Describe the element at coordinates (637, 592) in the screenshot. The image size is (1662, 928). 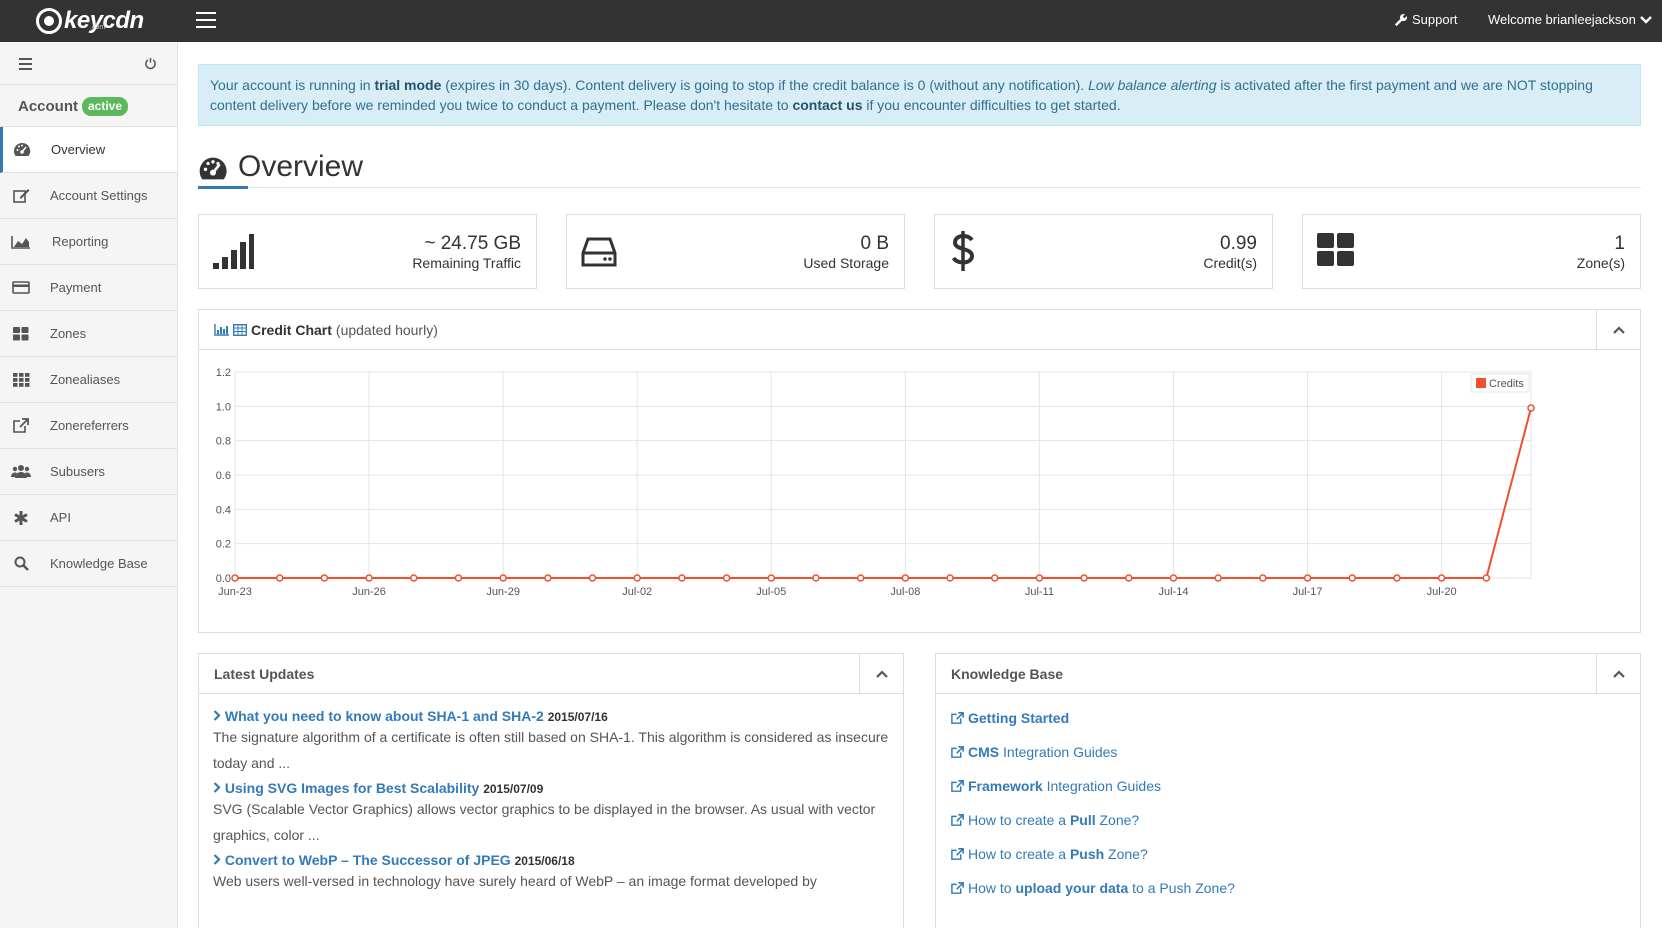
I see `x-tick-label: Jul-02` at that location.